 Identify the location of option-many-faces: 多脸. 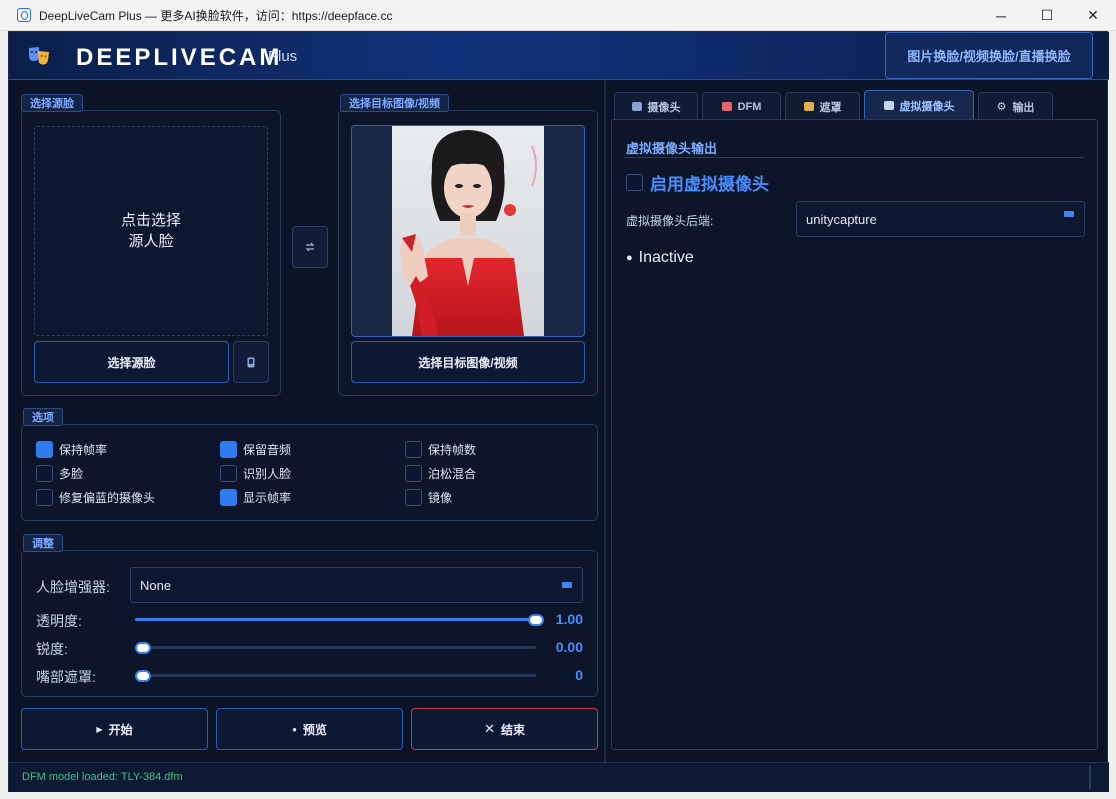
(59, 473).